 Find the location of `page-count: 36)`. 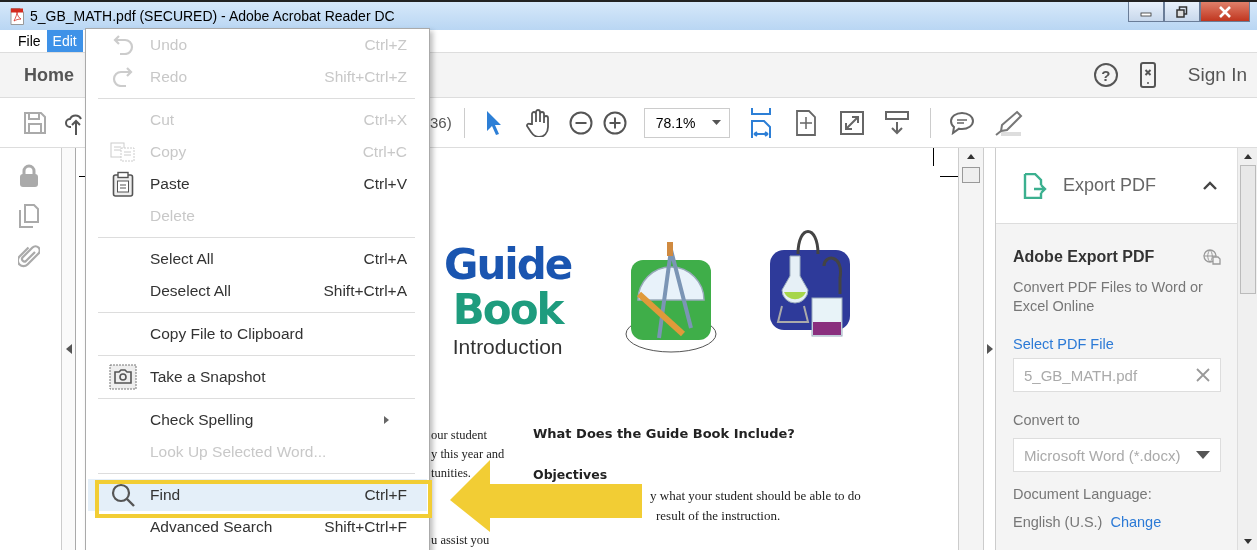

page-count: 36) is located at coordinates (441, 122).